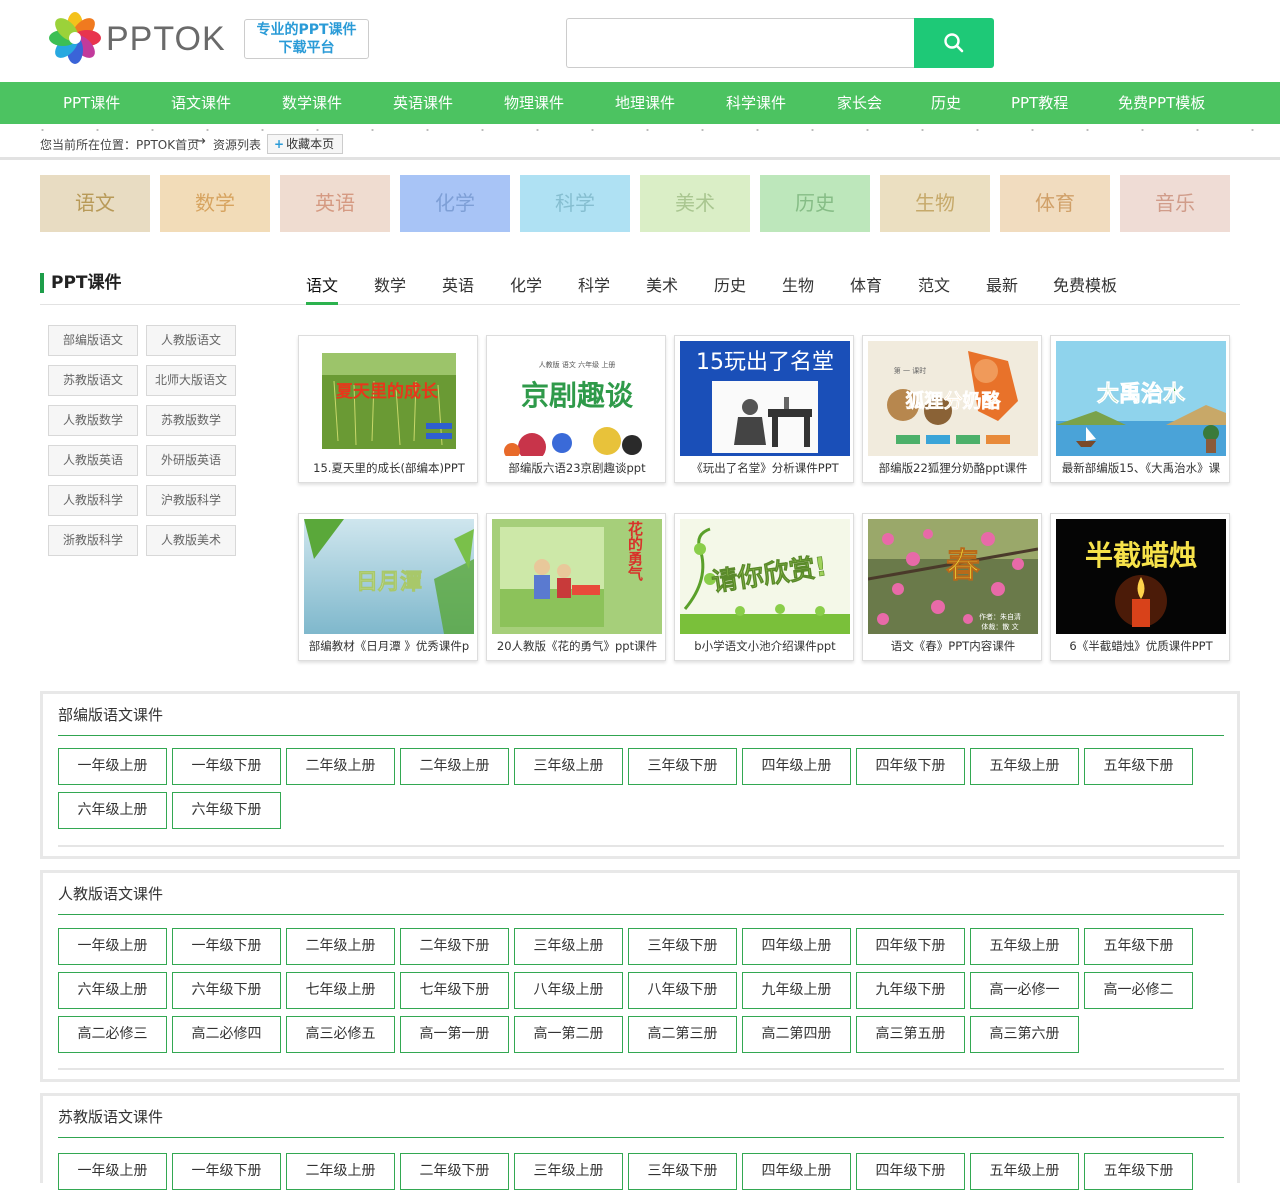  What do you see at coordinates (455, 203) in the screenshot?
I see `subject-tile-chemistry: 化学` at bounding box center [455, 203].